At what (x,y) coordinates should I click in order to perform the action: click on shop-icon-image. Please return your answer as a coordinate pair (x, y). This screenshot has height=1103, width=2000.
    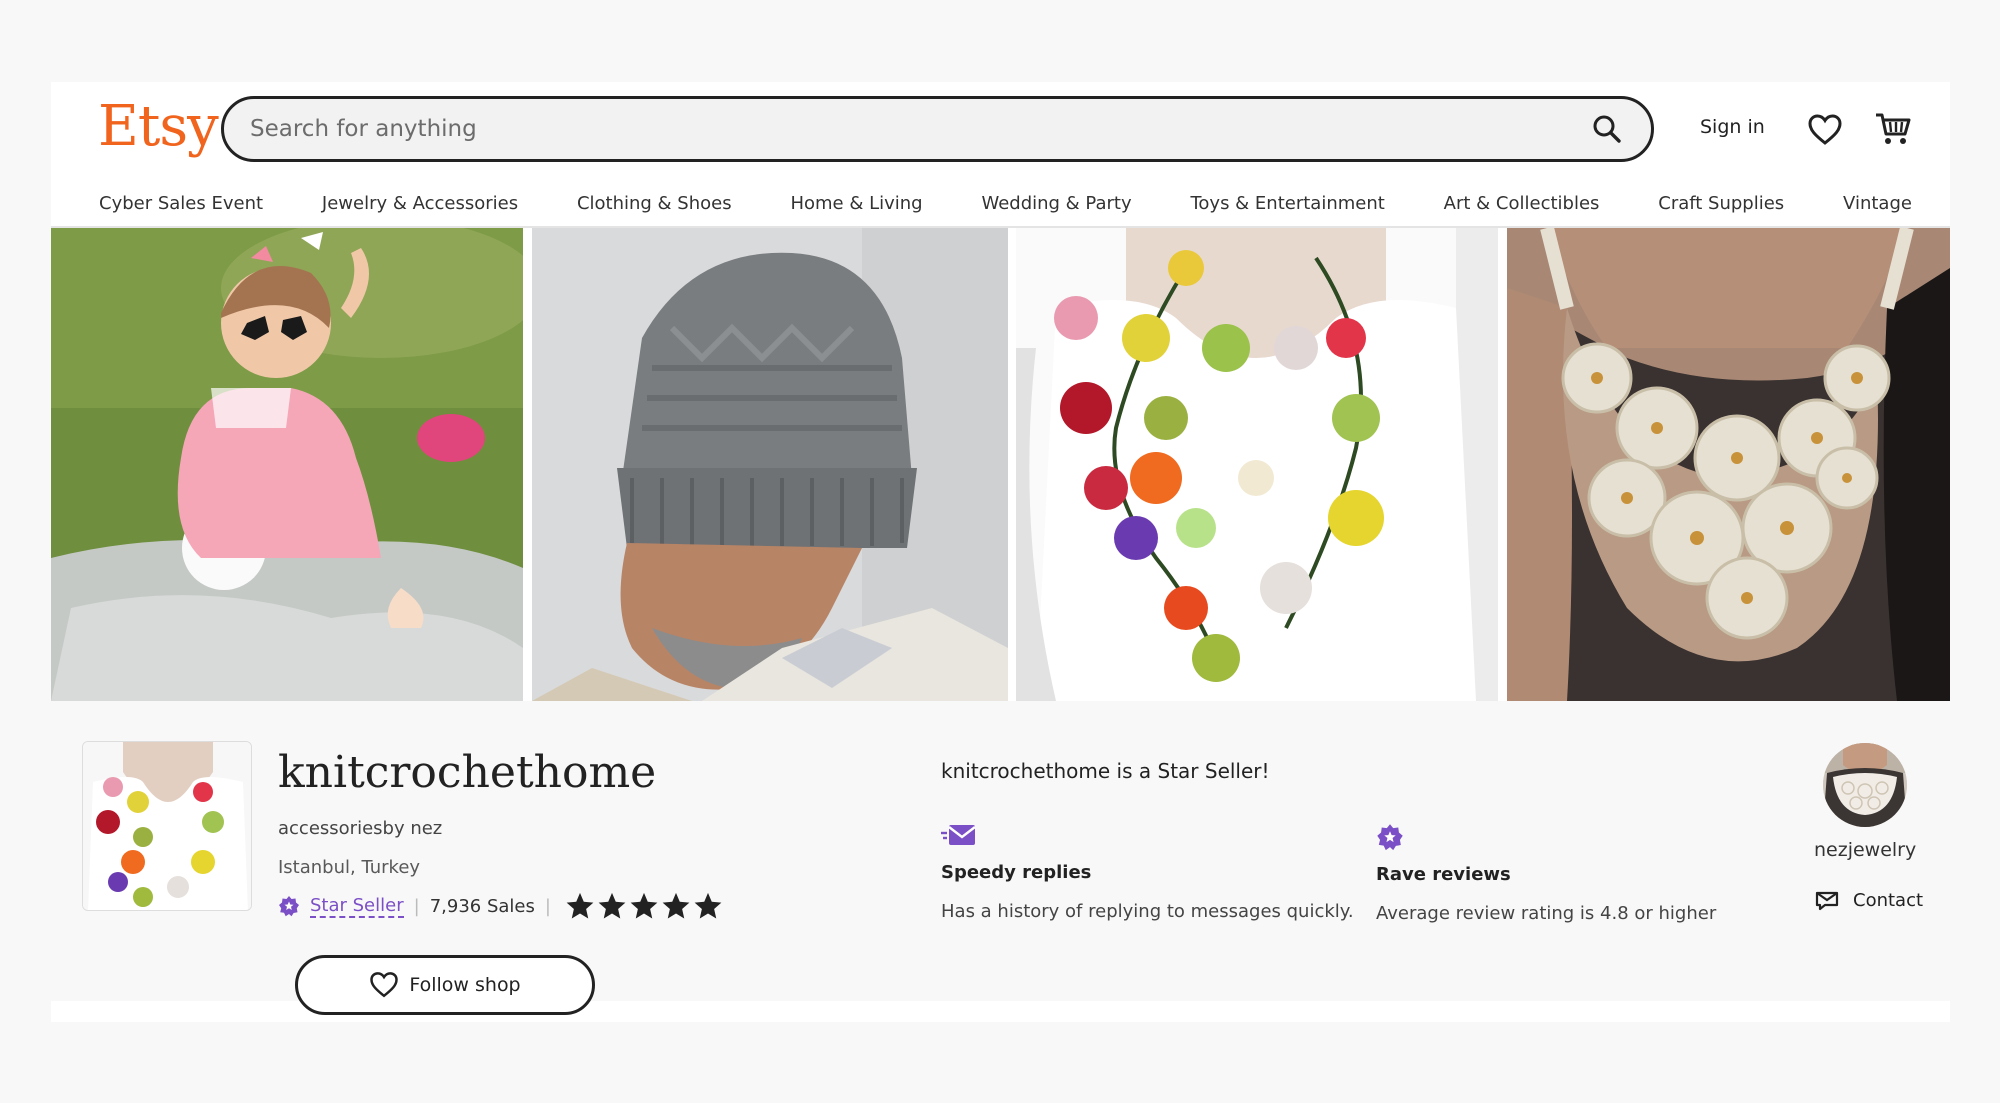
    Looking at the image, I should click on (167, 826).